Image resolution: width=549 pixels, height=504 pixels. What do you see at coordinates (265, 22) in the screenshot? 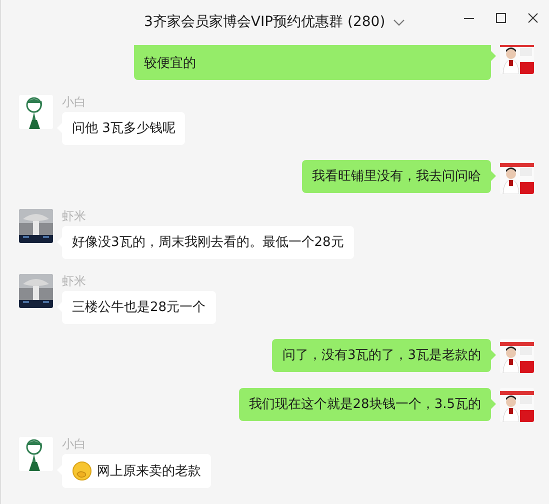
I see `chat-title: 3齐家会员家博会VIP预约优惠群 (280)` at bounding box center [265, 22].